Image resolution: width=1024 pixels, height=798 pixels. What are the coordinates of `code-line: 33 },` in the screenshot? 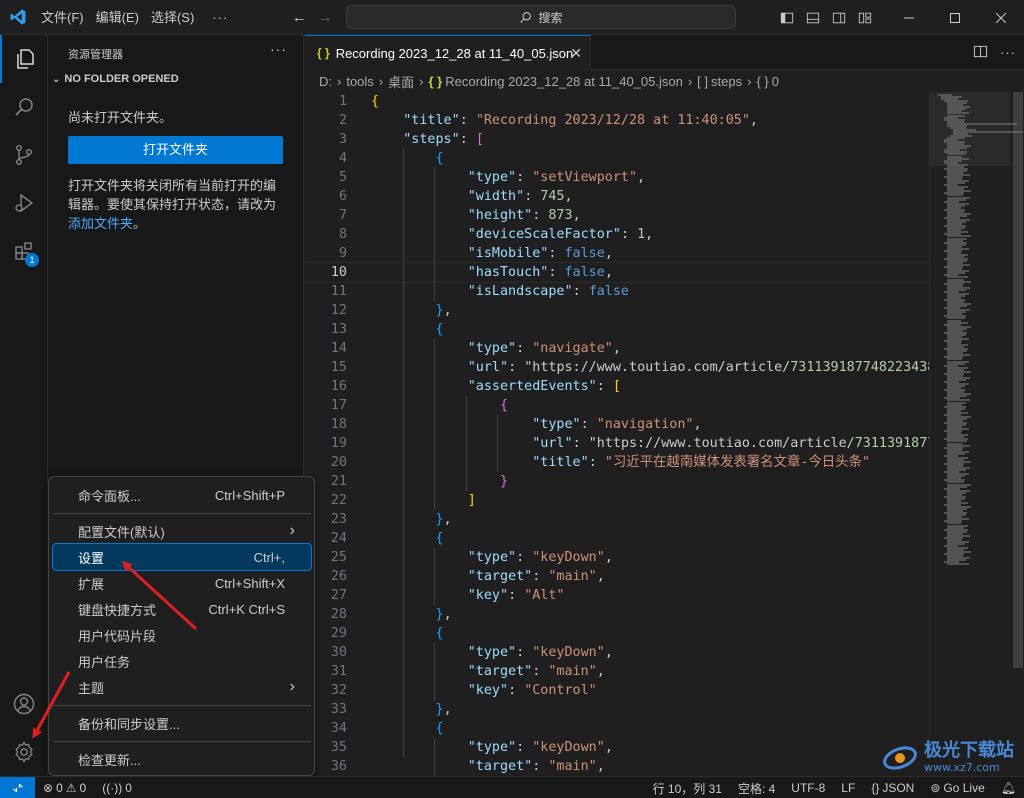 It's located at (617, 709).